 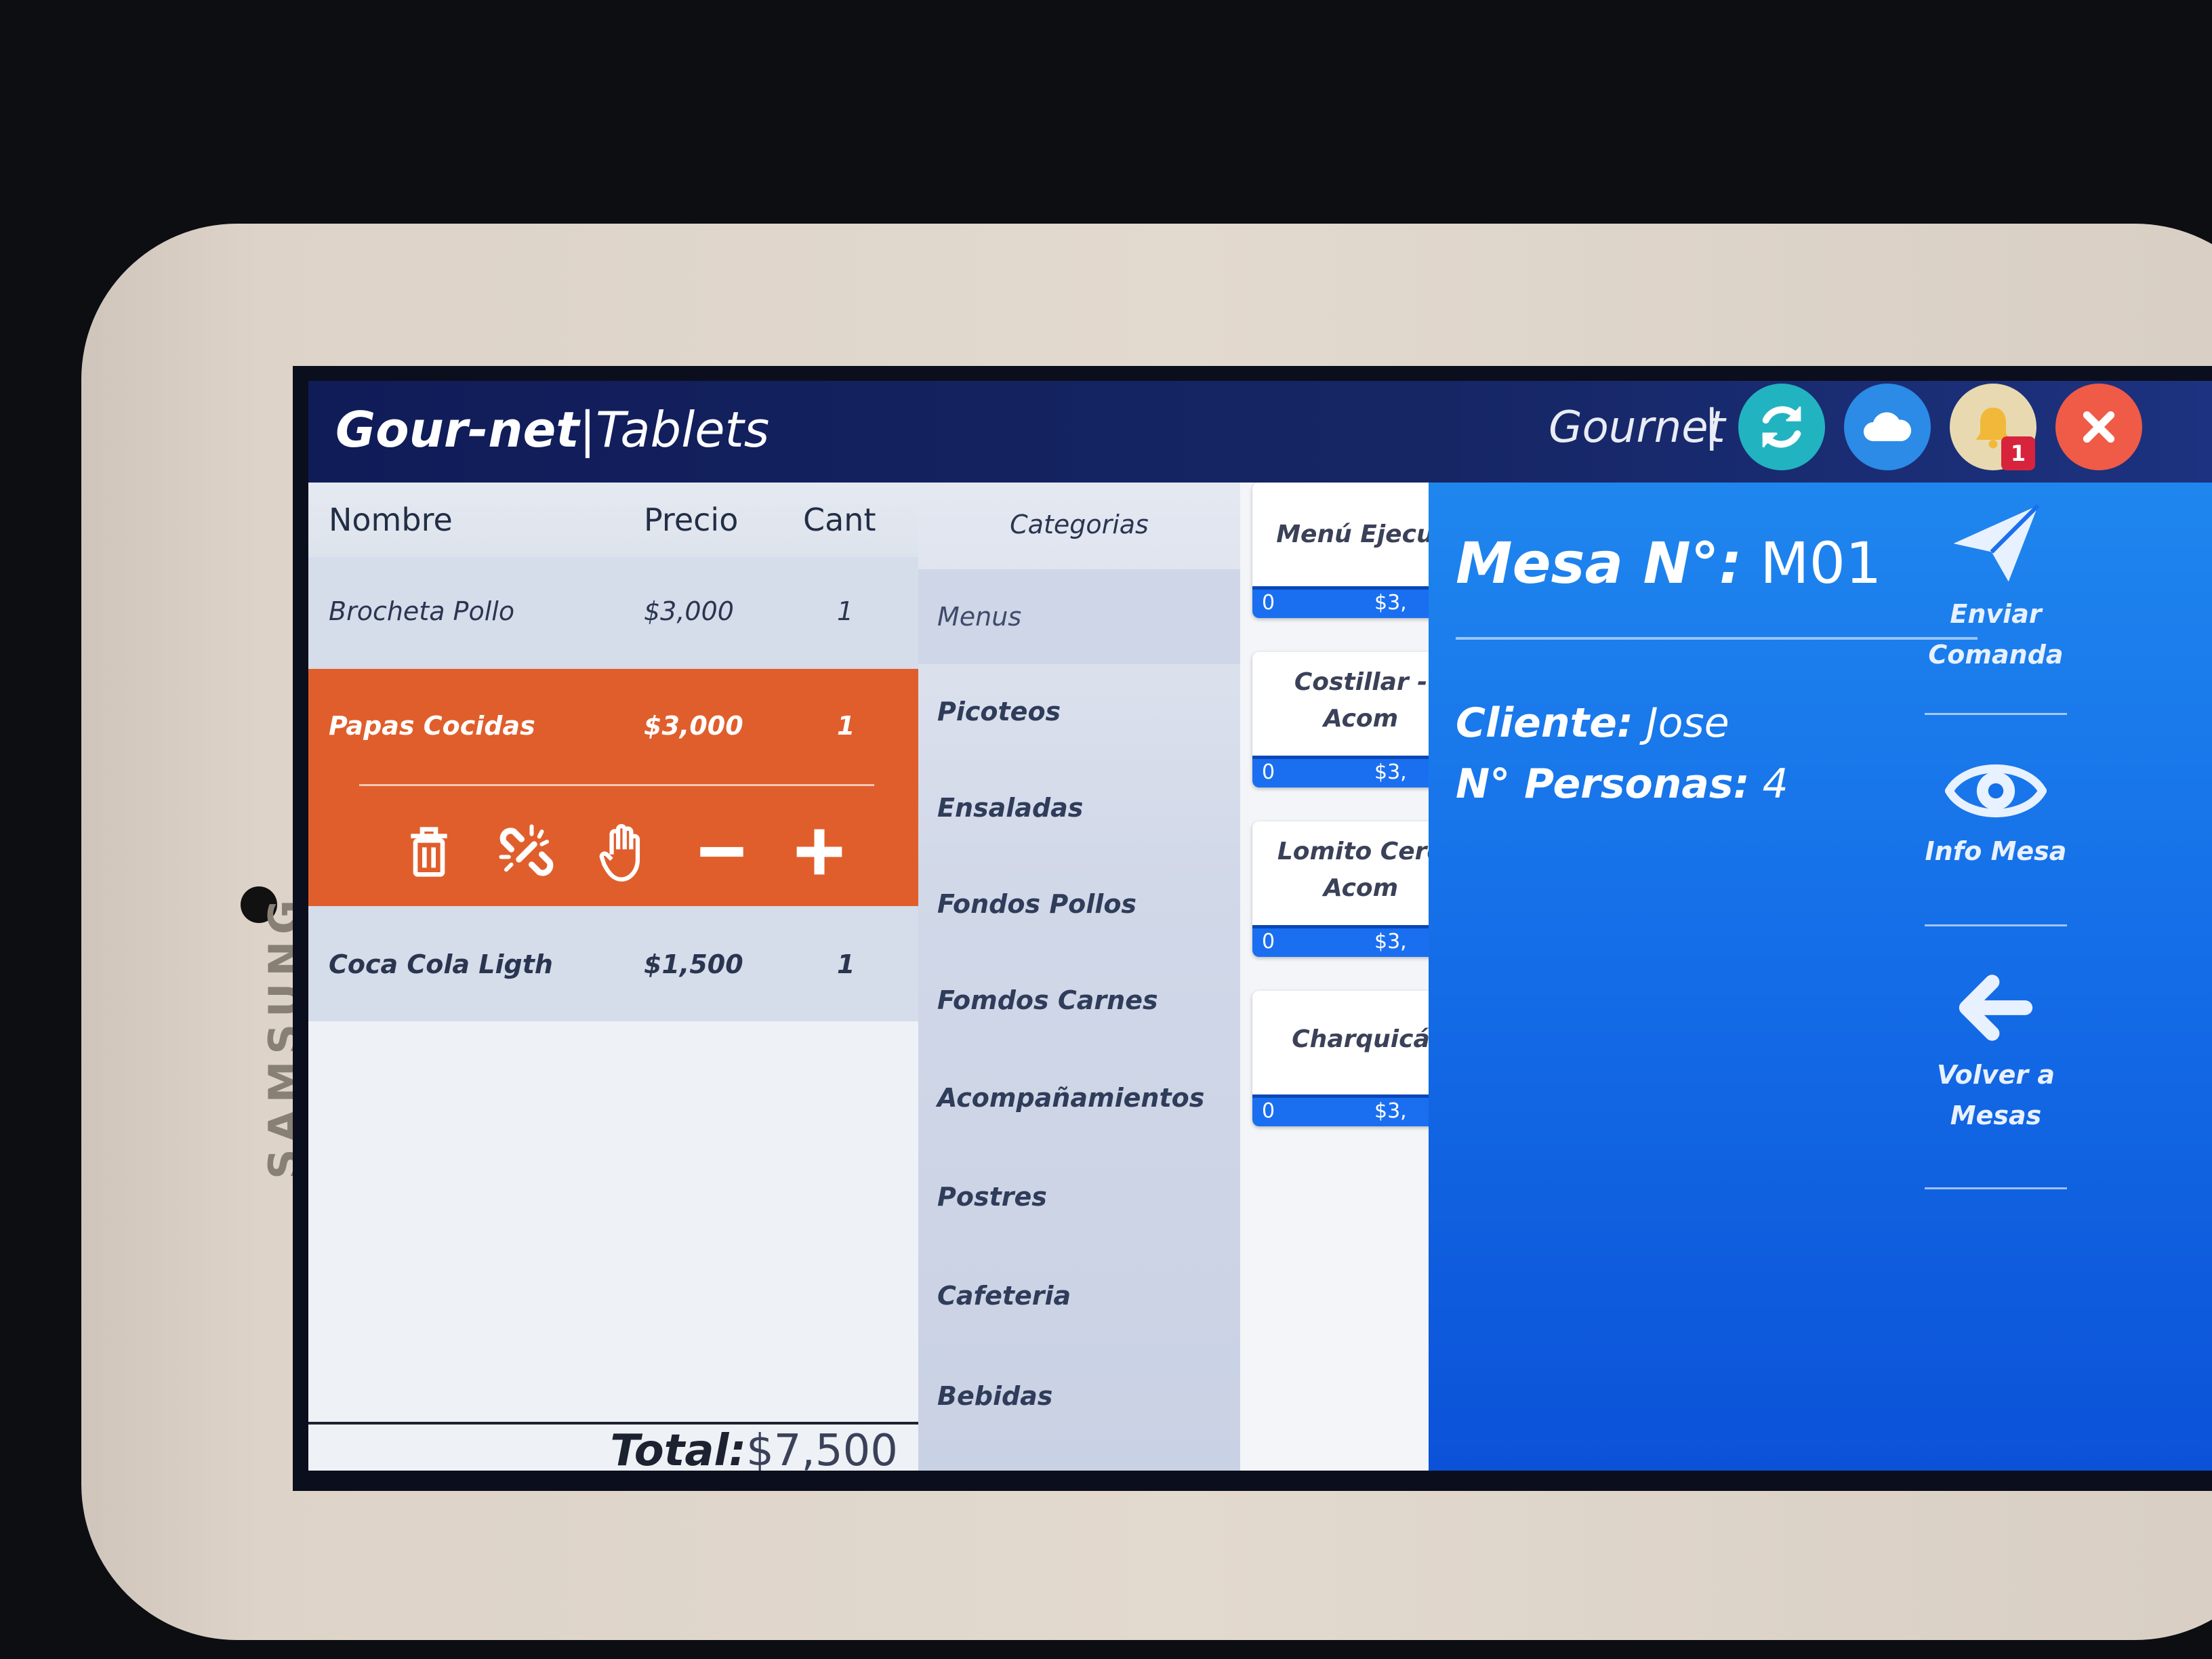 I want to click on refresh-button, so click(x=1781, y=427).